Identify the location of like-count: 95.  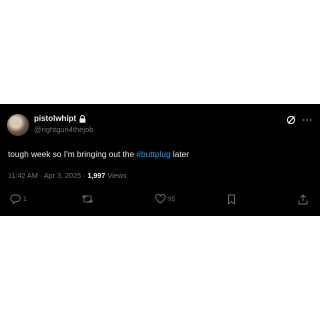
(172, 199).